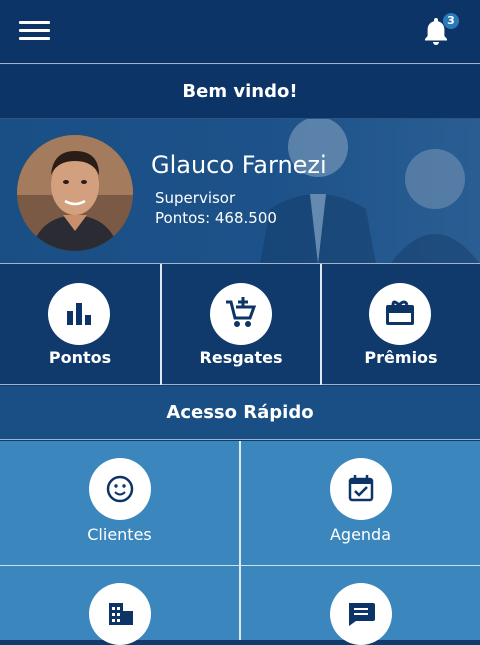 The width and height of the screenshot is (480, 645). Describe the element at coordinates (79, 314) in the screenshot. I see `bar-chart-icon` at that location.